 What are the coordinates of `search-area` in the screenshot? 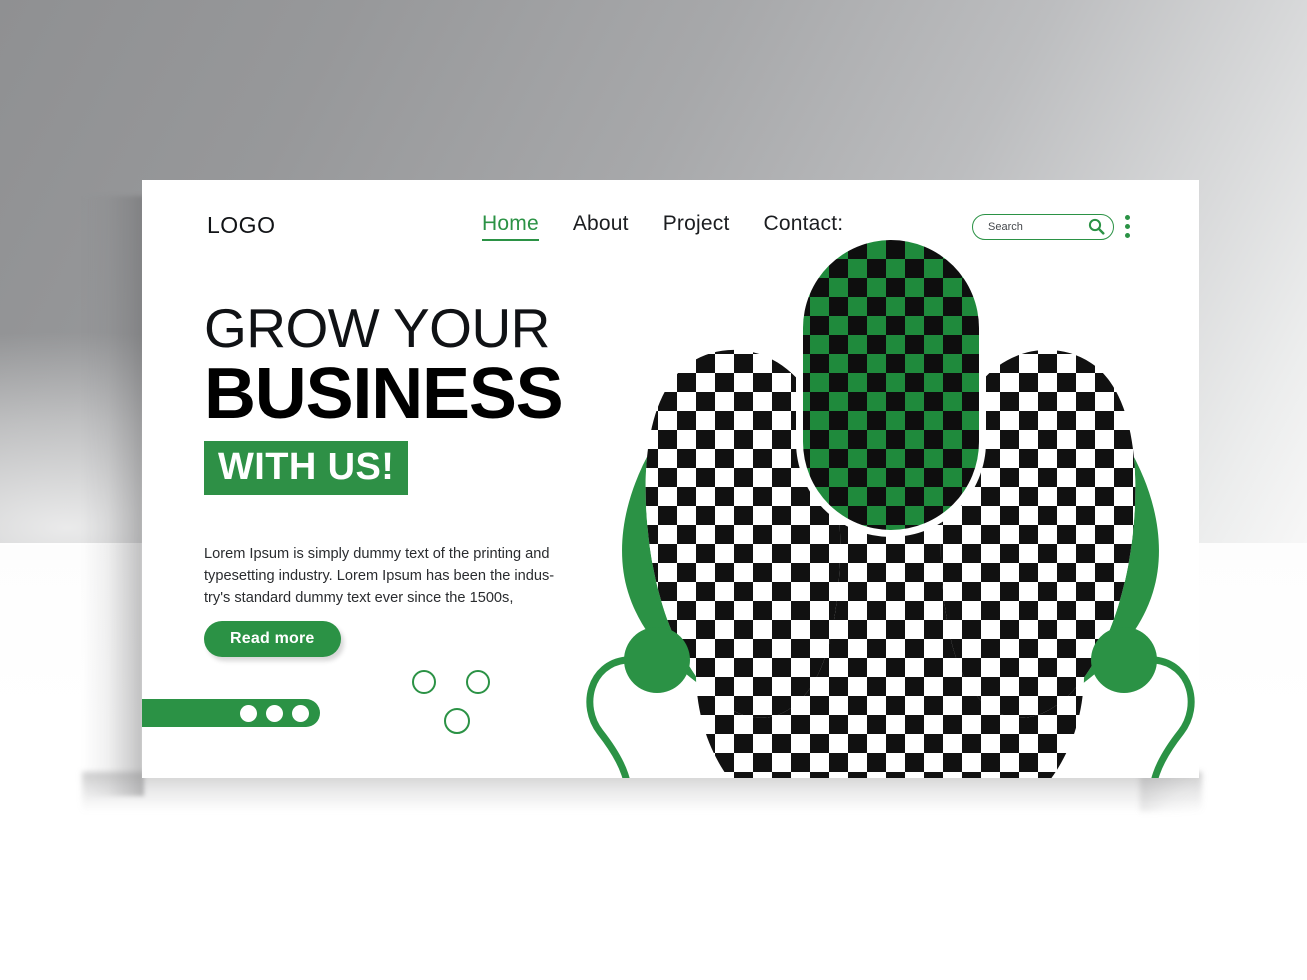 It's located at (1052, 226).